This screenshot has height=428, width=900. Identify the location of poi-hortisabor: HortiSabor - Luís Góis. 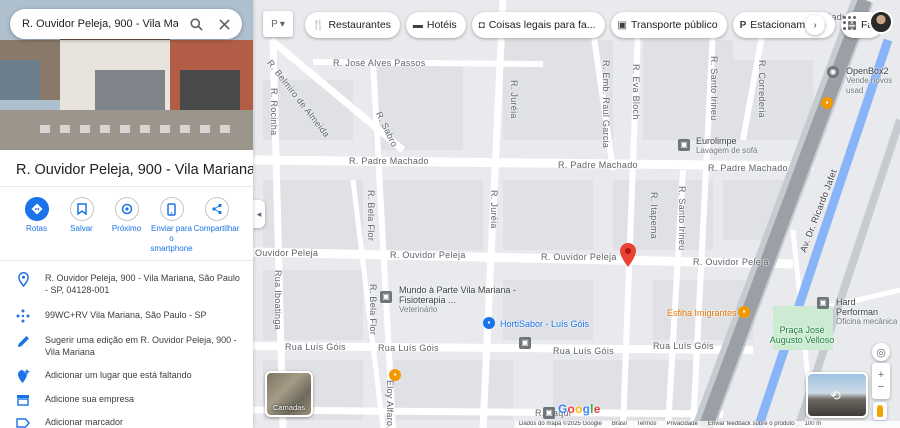
(544, 324).